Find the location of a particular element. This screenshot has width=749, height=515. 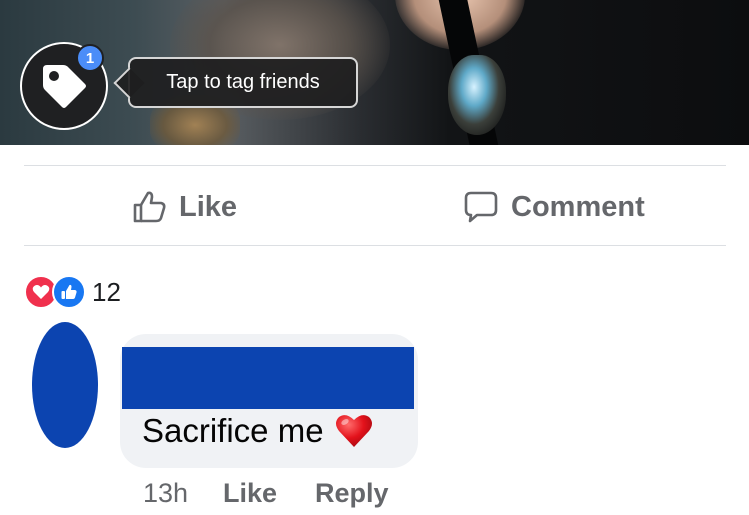

comment-button: Comment is located at coordinates (554, 207).